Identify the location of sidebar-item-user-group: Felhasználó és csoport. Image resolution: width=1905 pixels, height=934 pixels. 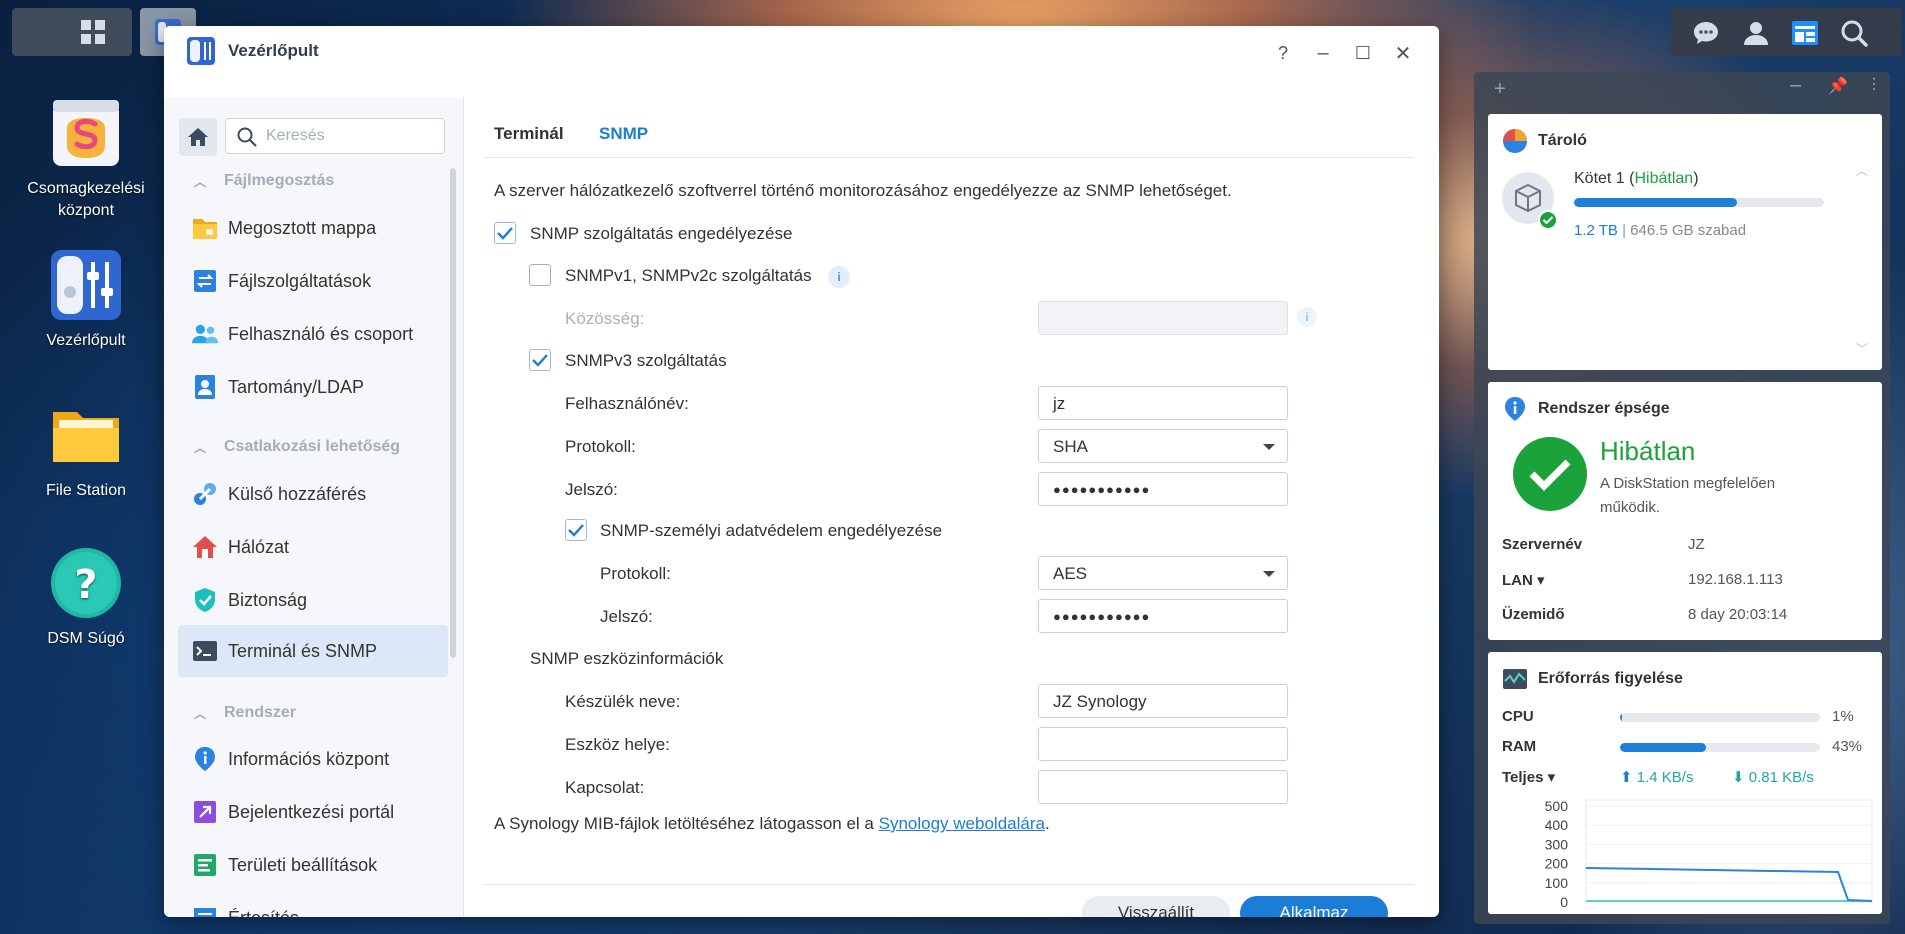
(313, 334).